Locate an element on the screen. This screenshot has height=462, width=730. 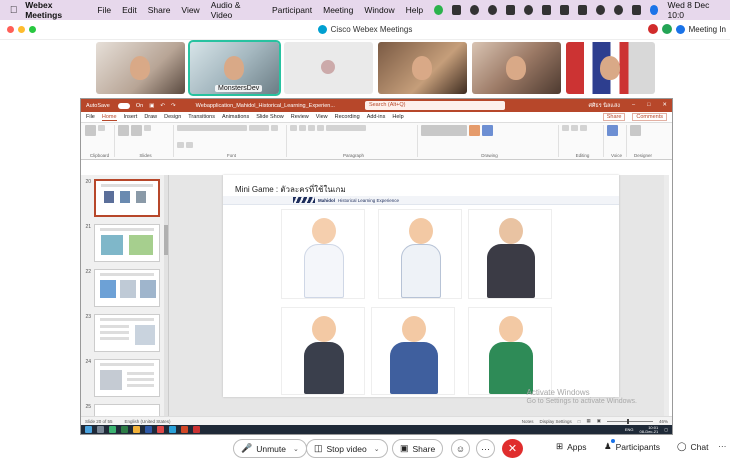
close-icon: ✕ is located at coordinates (664, 106).